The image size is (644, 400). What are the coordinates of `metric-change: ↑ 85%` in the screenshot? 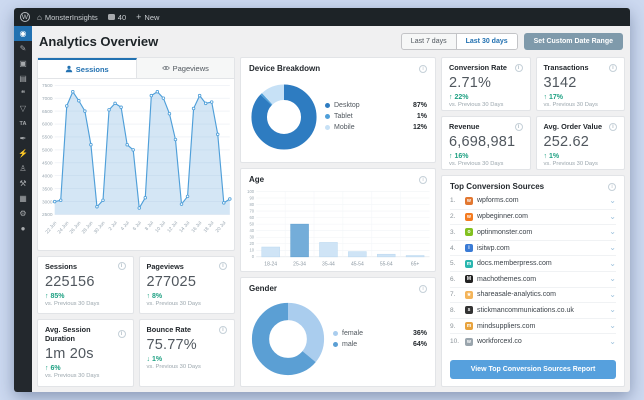 It's located at (55, 296).